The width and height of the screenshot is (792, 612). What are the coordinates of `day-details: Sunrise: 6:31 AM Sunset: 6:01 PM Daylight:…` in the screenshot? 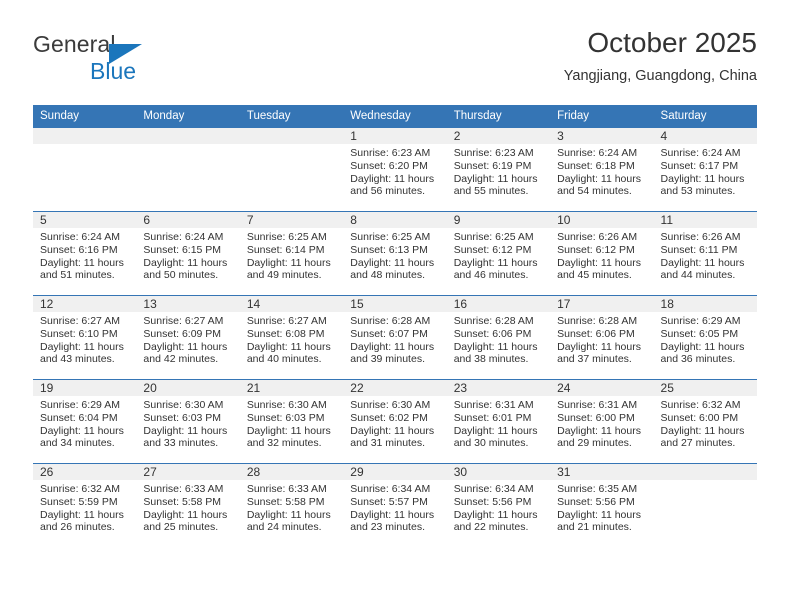 It's located at (498, 423).